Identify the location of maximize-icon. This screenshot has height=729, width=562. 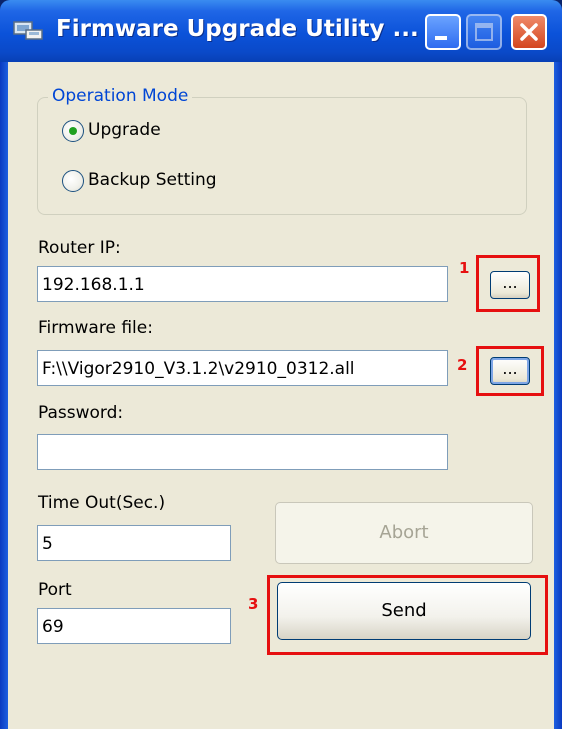
(484, 32).